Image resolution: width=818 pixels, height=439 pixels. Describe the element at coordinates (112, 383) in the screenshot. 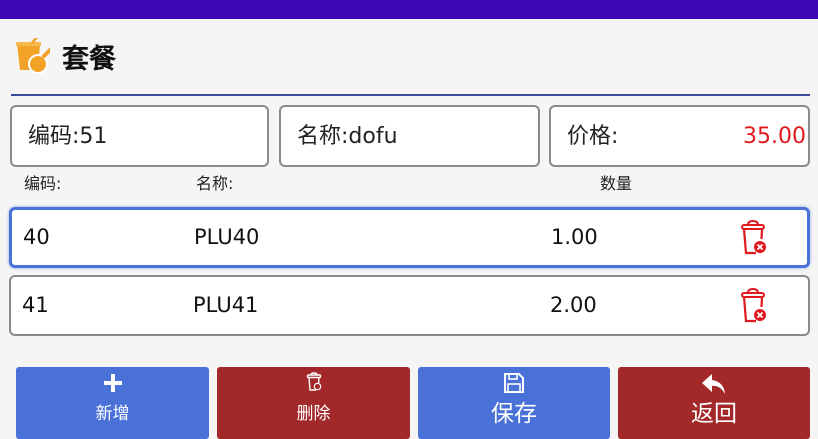

I see `plus-icon` at that location.